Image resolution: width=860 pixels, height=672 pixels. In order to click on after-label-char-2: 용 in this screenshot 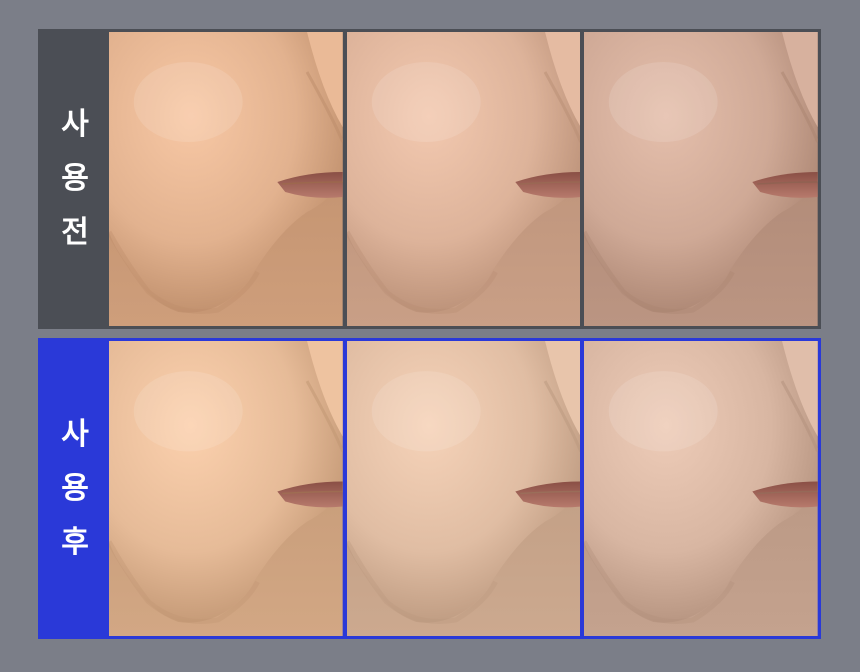, I will do `click(75, 488)`.